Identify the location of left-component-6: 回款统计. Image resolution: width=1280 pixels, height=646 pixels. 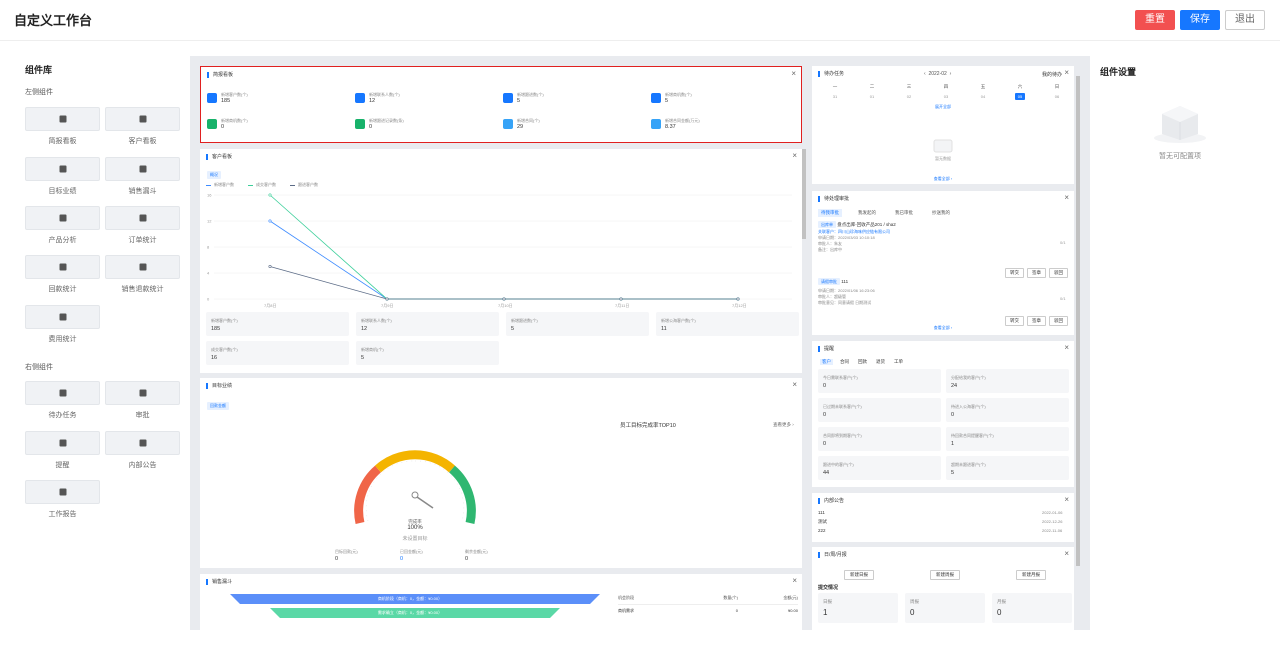
(62, 274).